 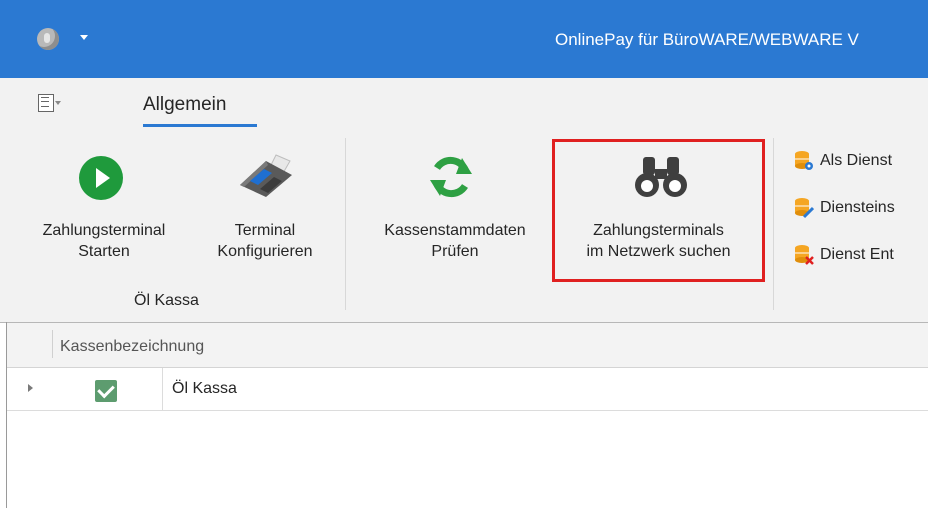 What do you see at coordinates (200, 125) in the screenshot?
I see `active-tab-indicator` at bounding box center [200, 125].